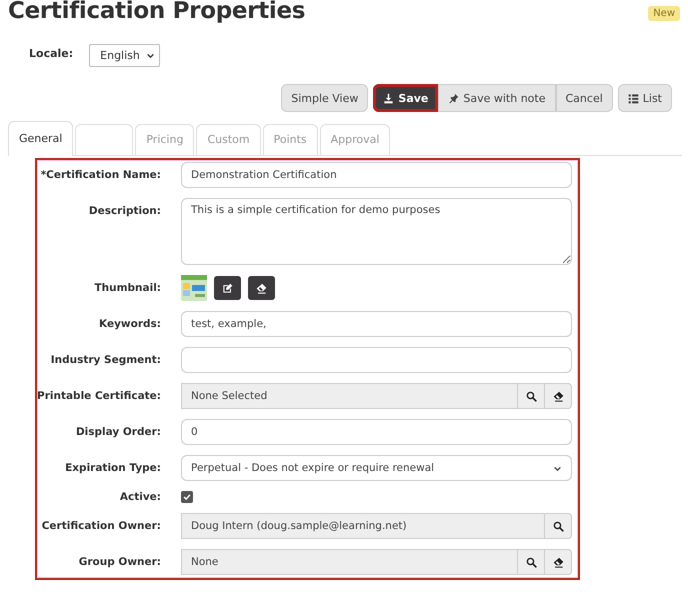 The height and width of the screenshot is (605, 688). Describe the element at coordinates (376, 324) in the screenshot. I see `input-field: test, example,` at that location.